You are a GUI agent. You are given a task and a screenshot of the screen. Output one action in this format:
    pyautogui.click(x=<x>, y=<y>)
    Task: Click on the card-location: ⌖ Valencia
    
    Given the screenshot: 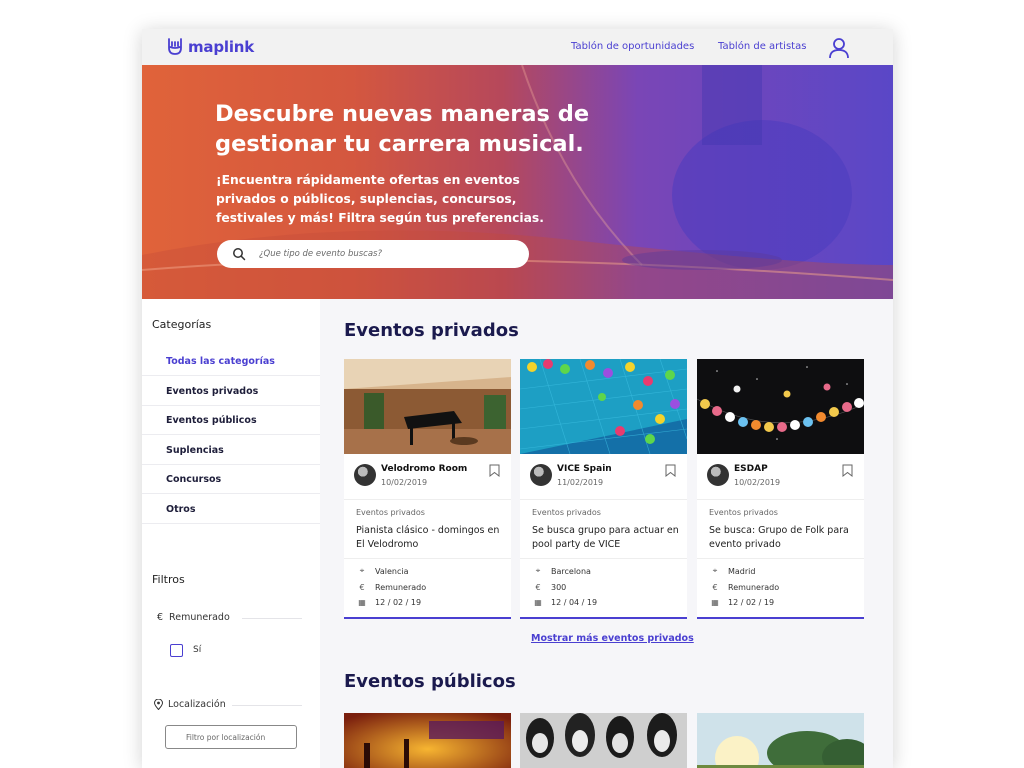 What is the action you would take?
    pyautogui.click(x=383, y=571)
    